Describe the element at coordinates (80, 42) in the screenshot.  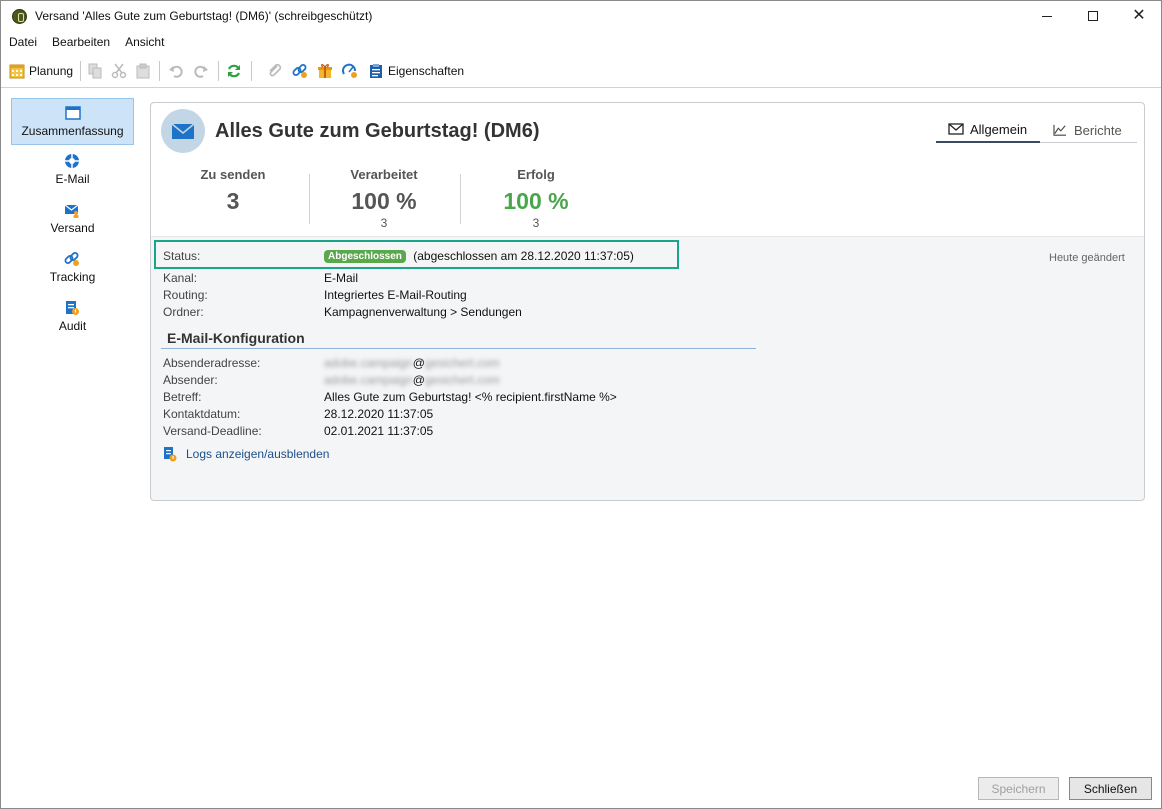
I see `menu-bearbeiten: Bearbeiten` at that location.